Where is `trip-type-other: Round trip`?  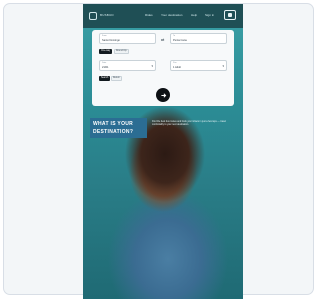 trip-type-other: Round trip is located at coordinates (121, 51).